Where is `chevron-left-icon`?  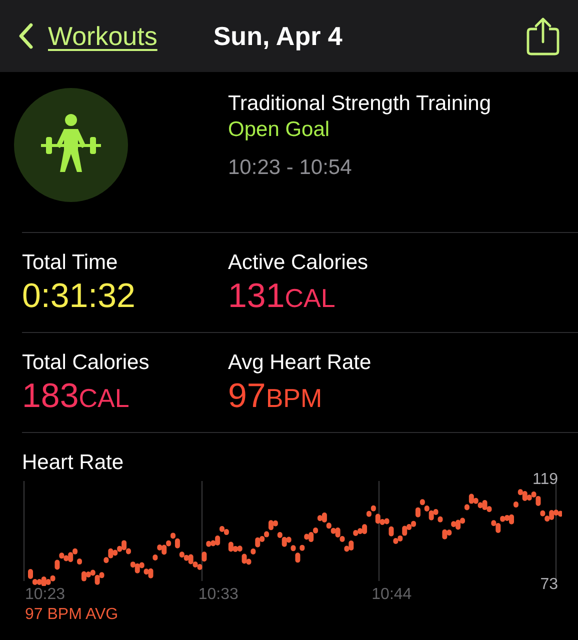
chevron-left-icon is located at coordinates (26, 36).